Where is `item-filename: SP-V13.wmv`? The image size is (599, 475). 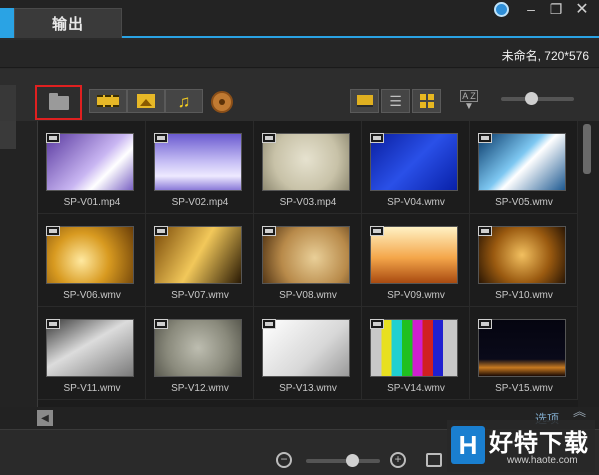 item-filename: SP-V13.wmv is located at coordinates (308, 388).